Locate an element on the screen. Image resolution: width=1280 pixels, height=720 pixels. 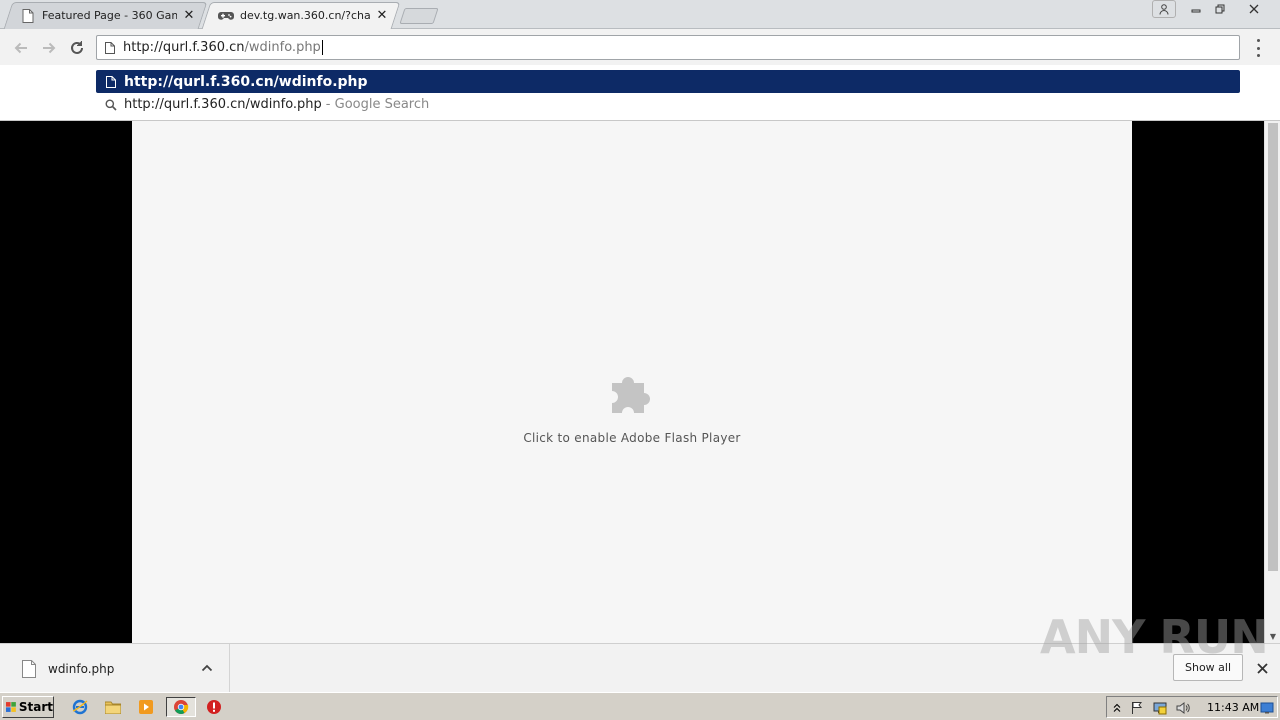
puzzle-piece-icon is located at coordinates (632, 395).